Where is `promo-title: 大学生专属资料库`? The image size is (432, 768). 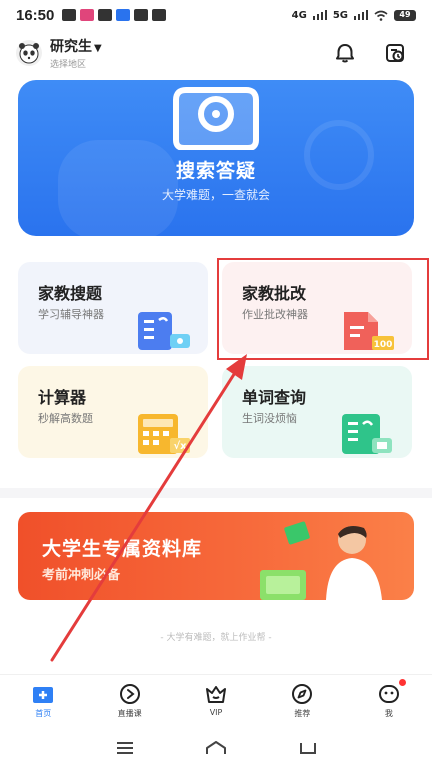
promo-title: 大学生专属资料库 is located at coordinates (122, 549).